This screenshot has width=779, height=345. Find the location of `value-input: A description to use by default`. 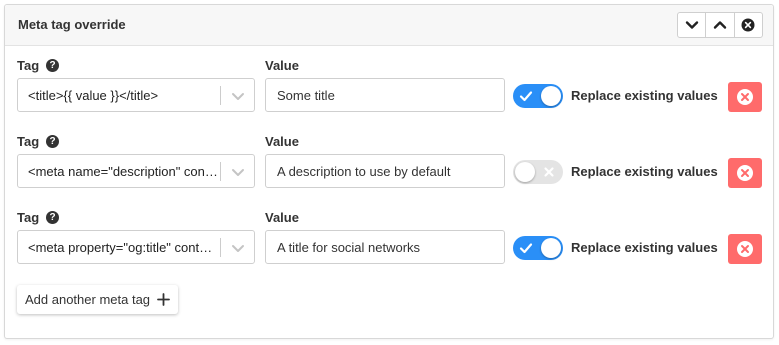

value-input: A description to use by default is located at coordinates (385, 171).